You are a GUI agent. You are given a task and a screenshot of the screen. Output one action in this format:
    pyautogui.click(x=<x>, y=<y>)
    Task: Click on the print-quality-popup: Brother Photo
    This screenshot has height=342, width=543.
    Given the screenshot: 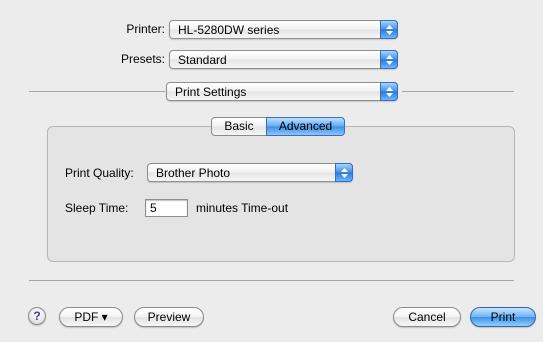 What is the action you would take?
    pyautogui.click(x=250, y=172)
    